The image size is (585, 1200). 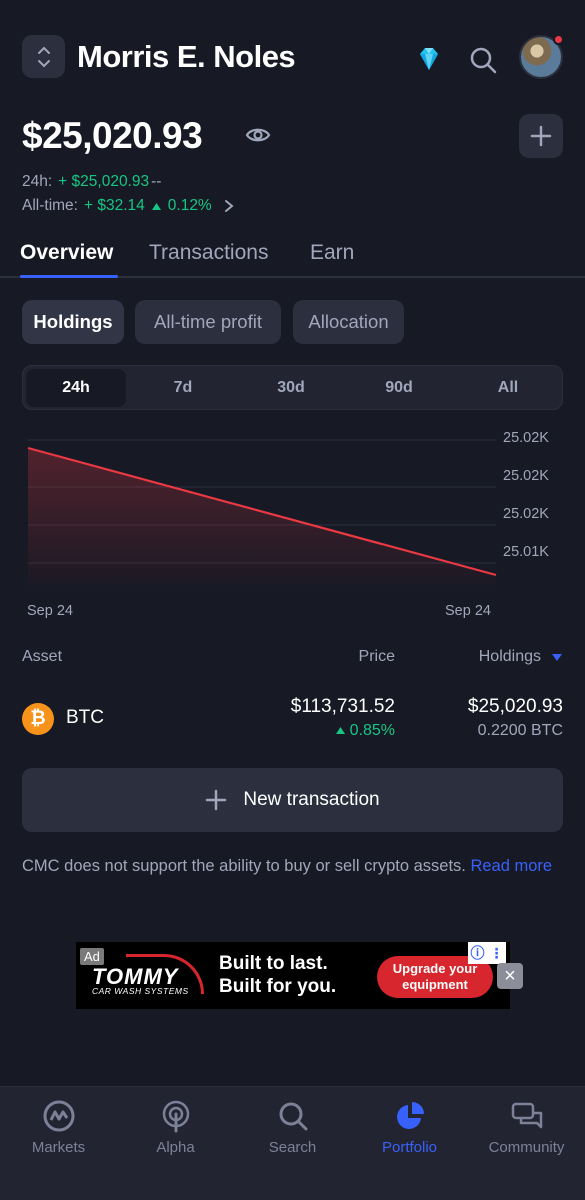 What do you see at coordinates (69, 276) in the screenshot?
I see `tab-active-indicator` at bounding box center [69, 276].